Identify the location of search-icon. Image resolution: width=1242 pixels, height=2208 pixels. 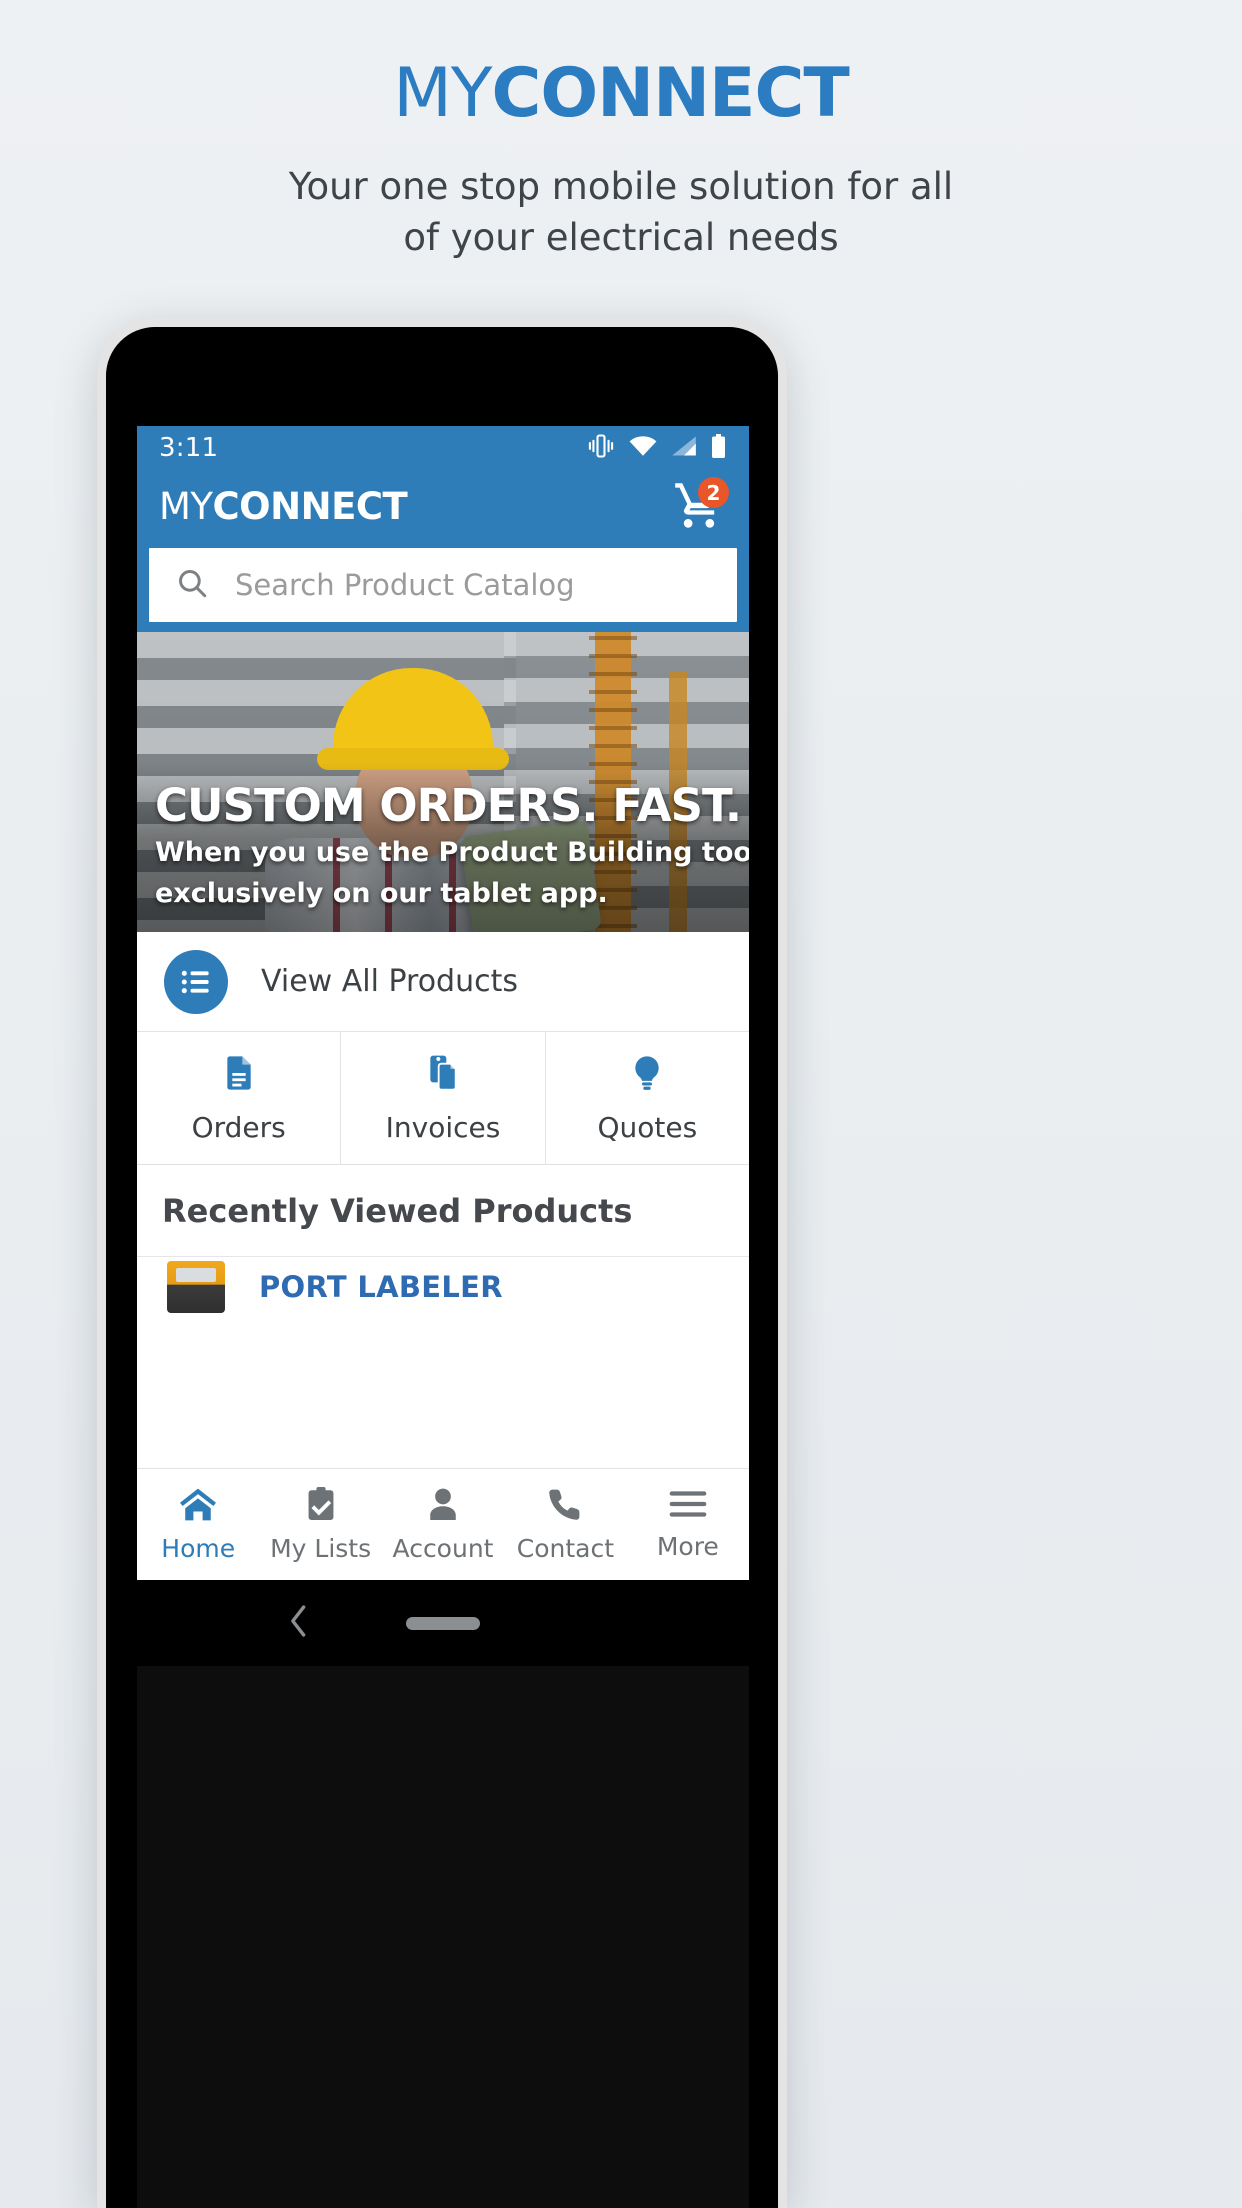
(192, 585).